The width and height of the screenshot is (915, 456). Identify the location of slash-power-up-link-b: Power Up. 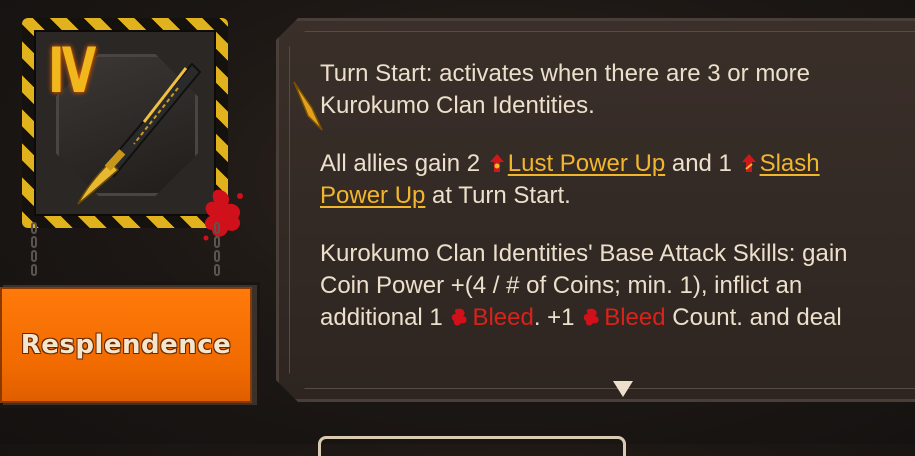
(372, 195).